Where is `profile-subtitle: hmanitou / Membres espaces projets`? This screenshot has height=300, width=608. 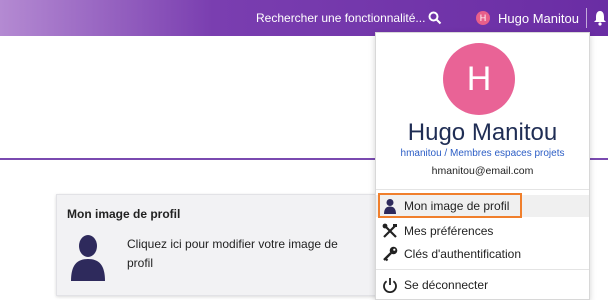 profile-subtitle: hmanitou / Membres espaces projets is located at coordinates (482, 153).